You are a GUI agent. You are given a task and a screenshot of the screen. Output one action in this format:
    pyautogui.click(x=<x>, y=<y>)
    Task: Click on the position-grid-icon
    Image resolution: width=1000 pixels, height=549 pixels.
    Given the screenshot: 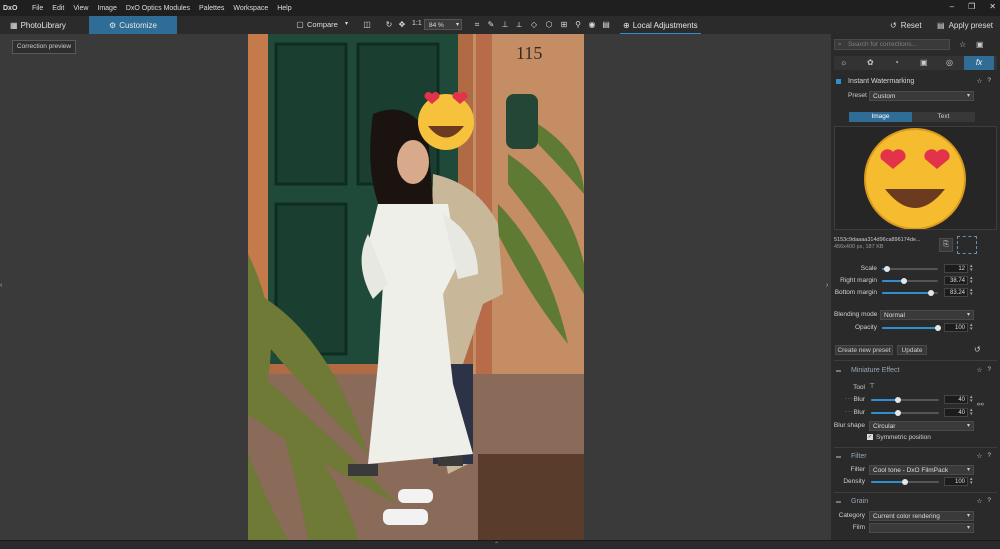 What is the action you would take?
    pyautogui.click(x=967, y=245)
    